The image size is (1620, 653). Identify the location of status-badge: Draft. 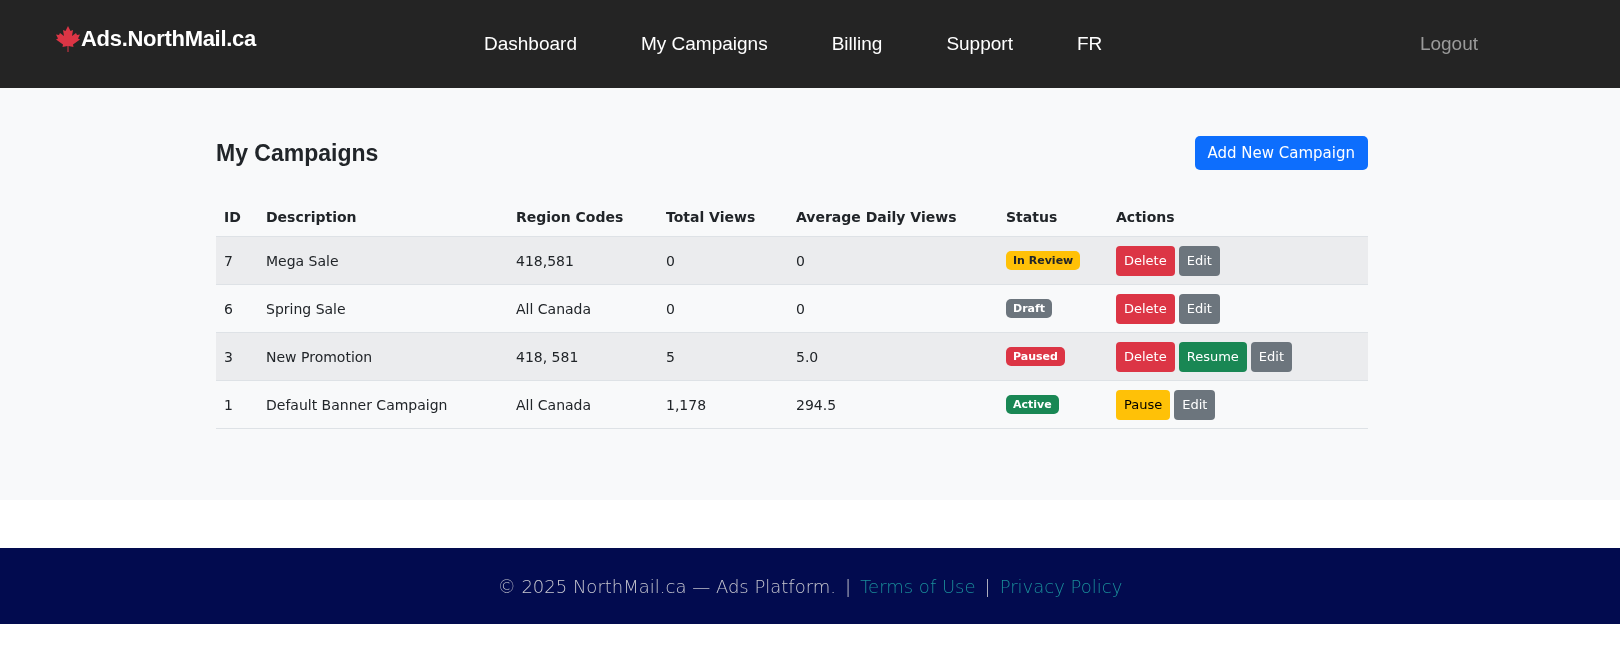
(1029, 308).